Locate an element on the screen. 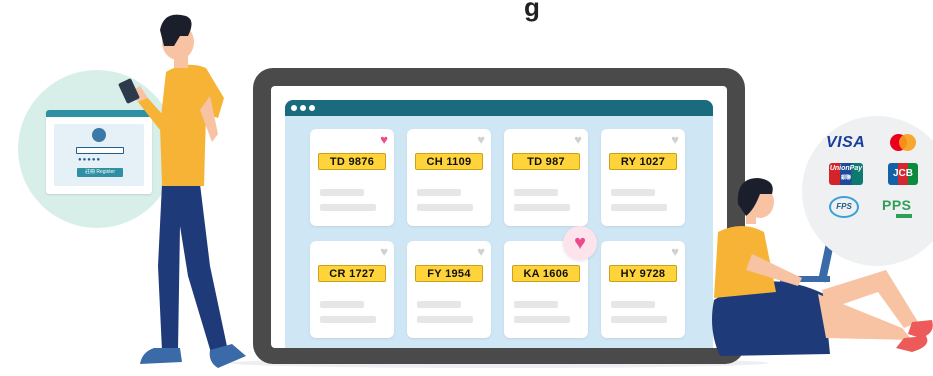  favorite-heart-icon: ♥ is located at coordinates (580, 243).